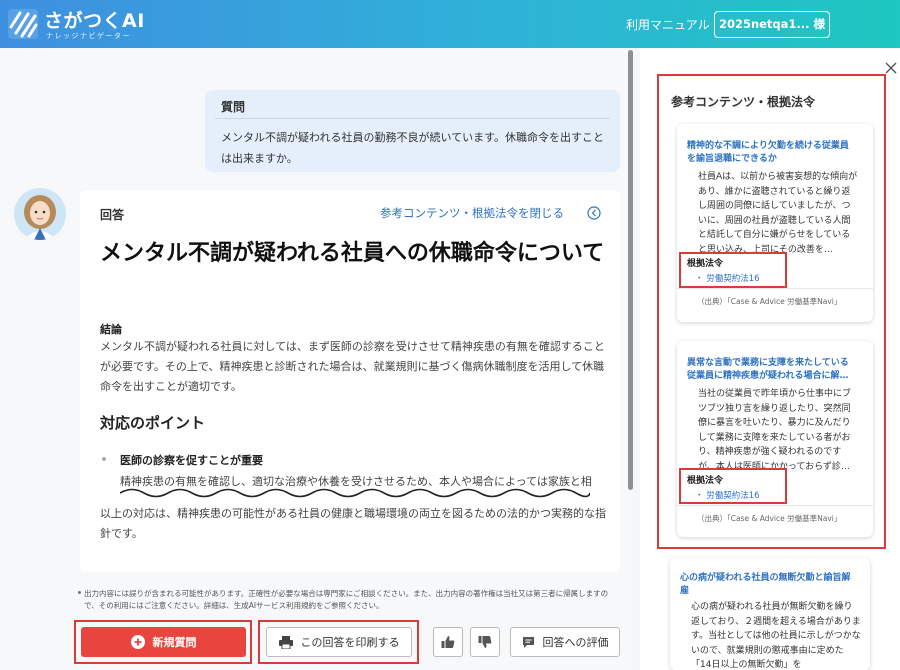  Describe the element at coordinates (40, 214) in the screenshot. I see `assistant-avatar` at that location.